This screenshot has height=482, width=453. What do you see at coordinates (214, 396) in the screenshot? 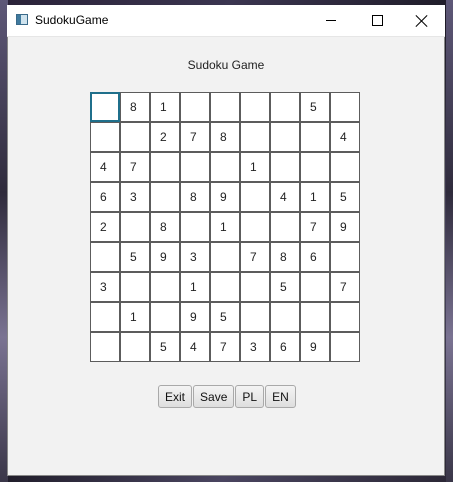
I see `save-button: Save` at bounding box center [214, 396].